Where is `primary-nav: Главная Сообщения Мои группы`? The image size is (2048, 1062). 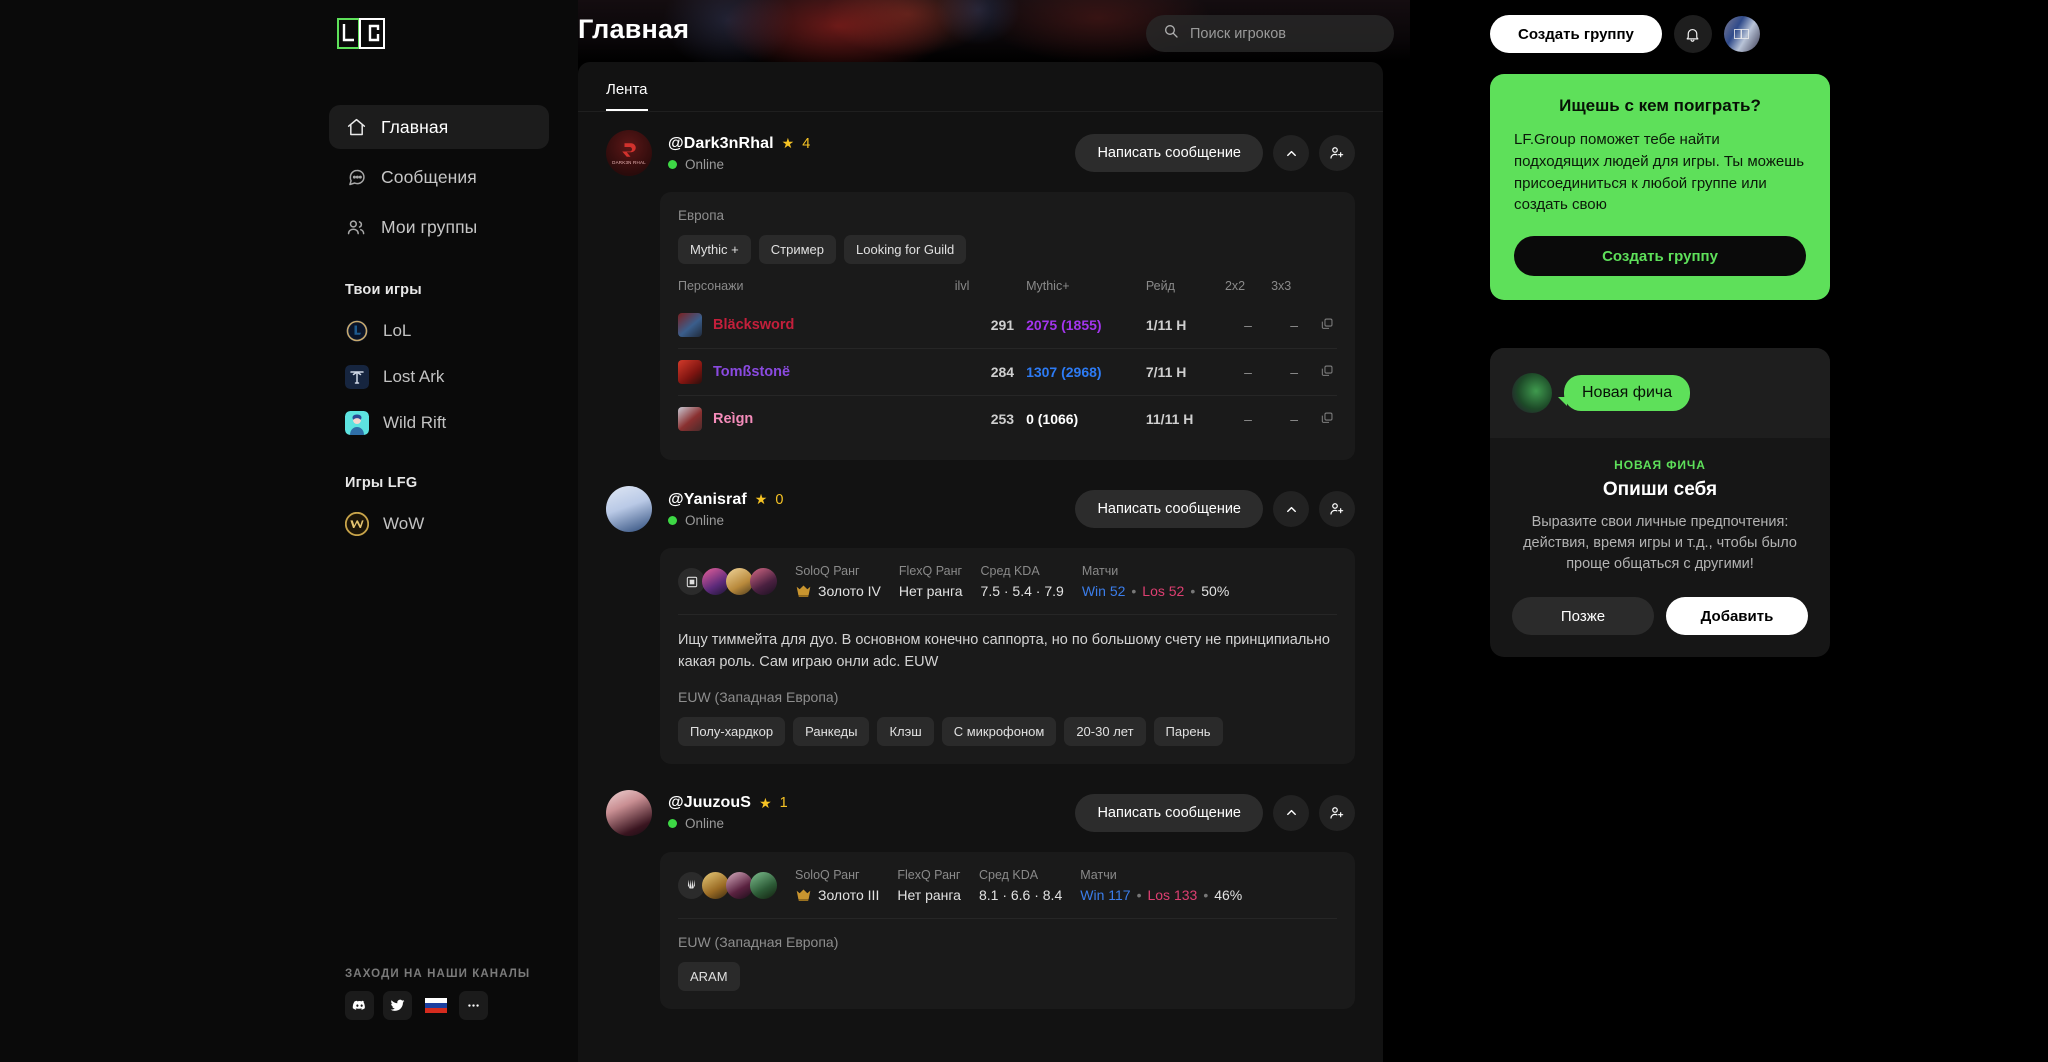
primary-nav: Главная Сообщения Мои группы is located at coordinates (439, 180).